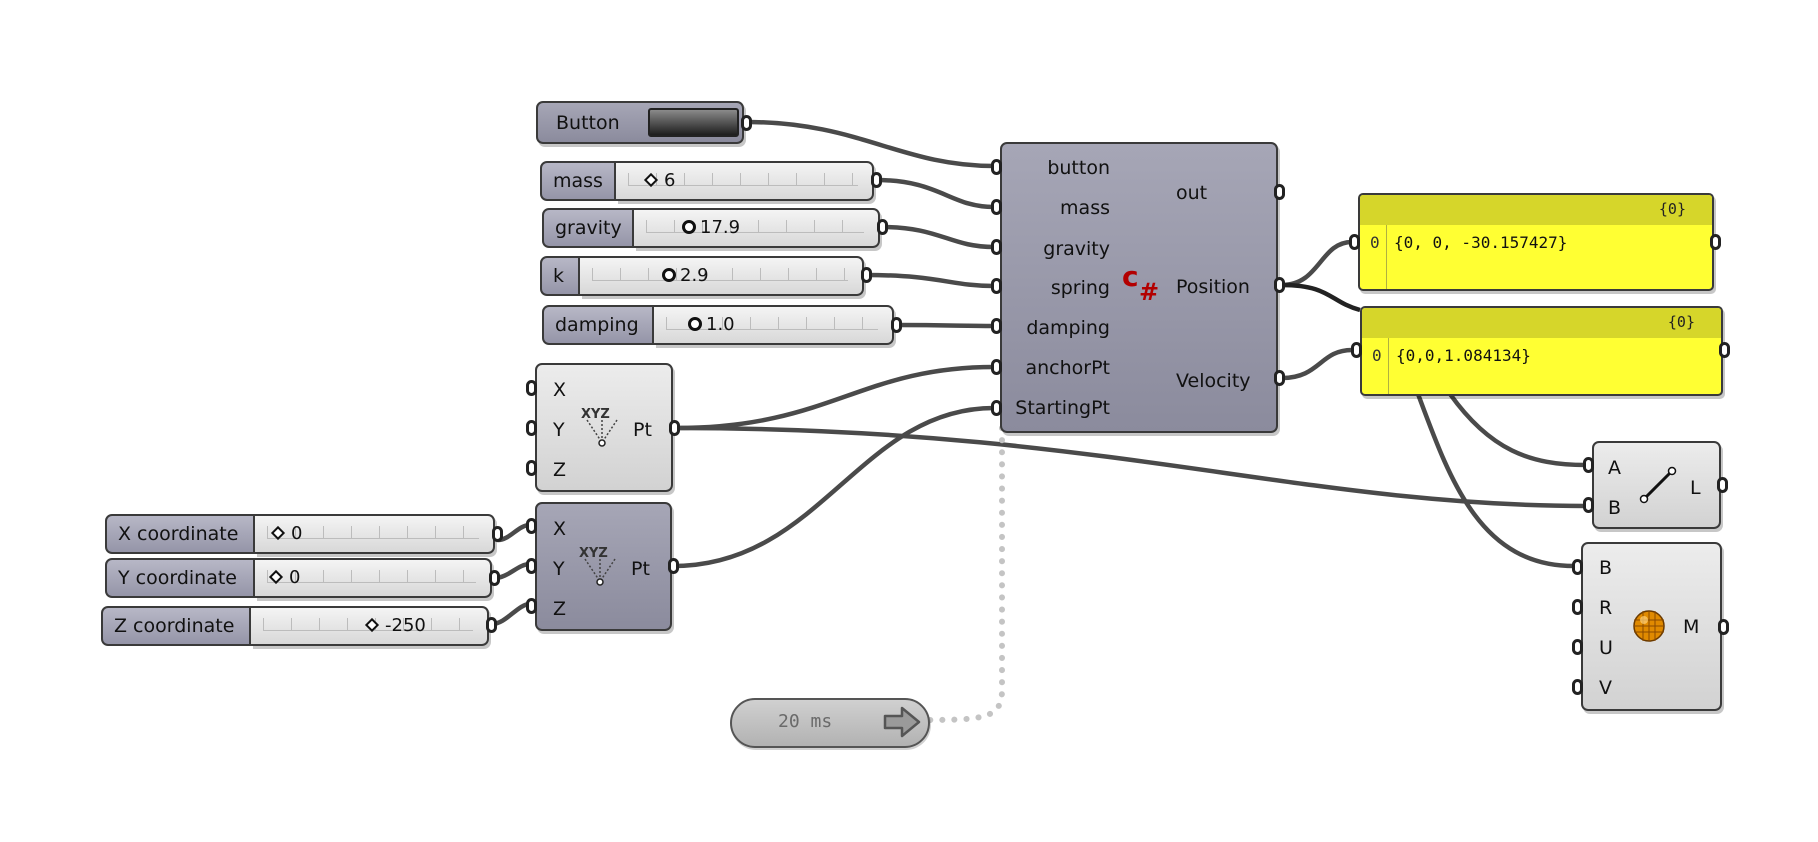  I want to click on slider-damping-grip, so click(695, 324).